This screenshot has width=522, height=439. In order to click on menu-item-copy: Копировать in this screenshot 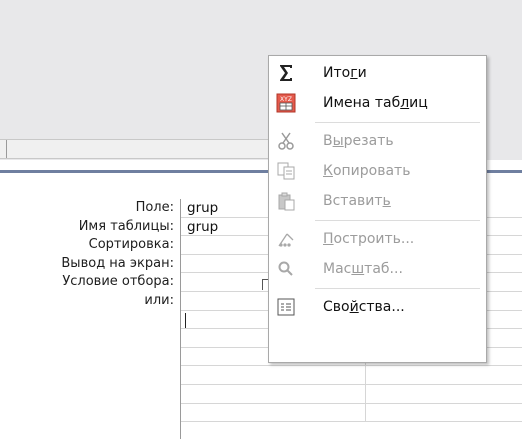, I will do `click(377, 171)`.